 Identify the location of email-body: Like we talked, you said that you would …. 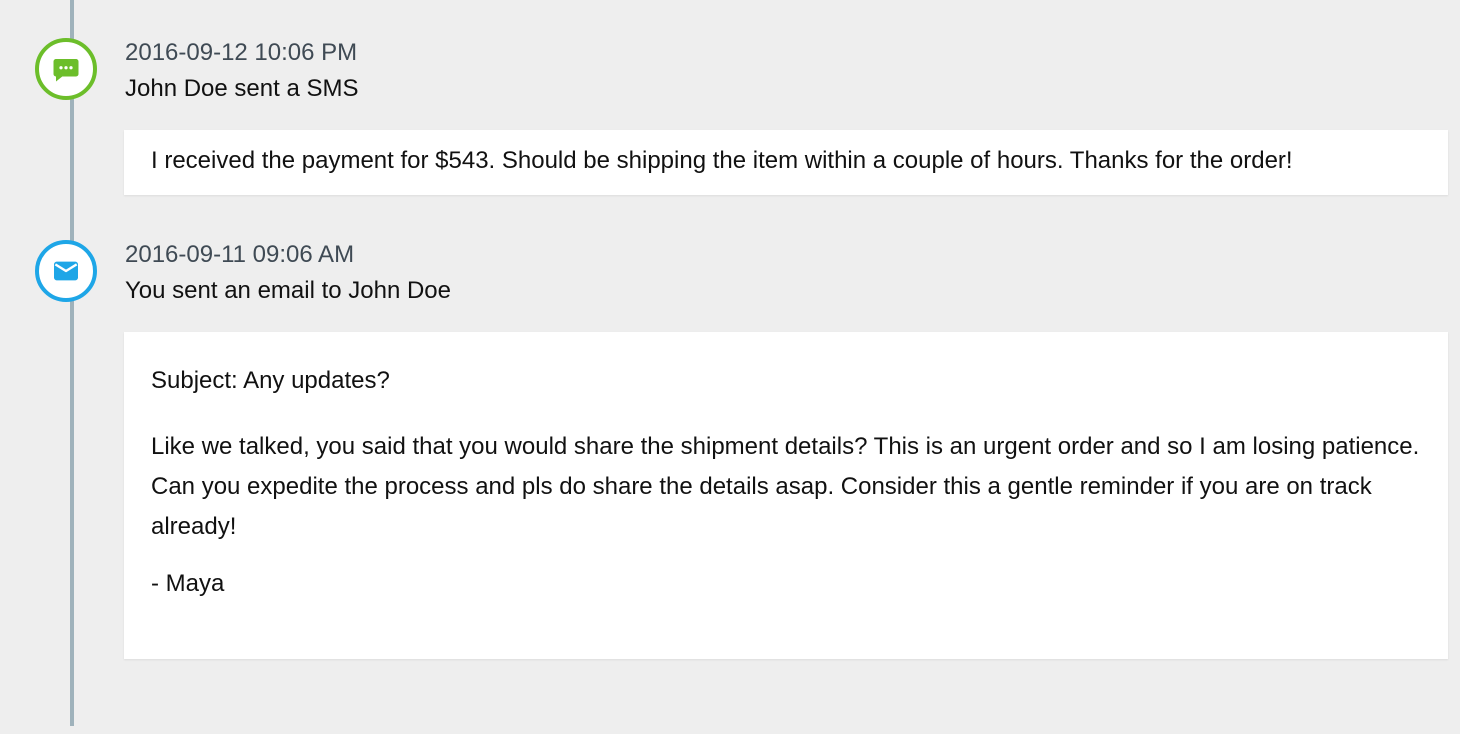
(785, 486).